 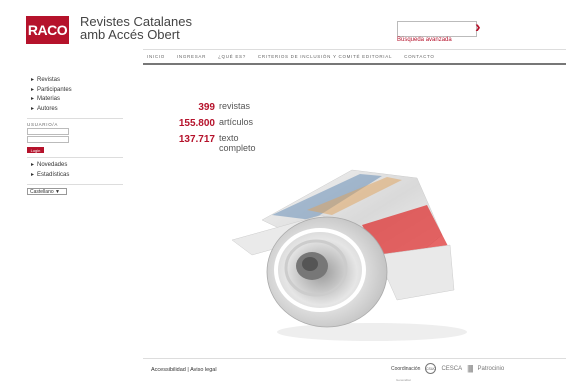 I want to click on footer-sponsors: Coordinación CSUC CESCA ||||| Patrocinio, so click(x=447, y=368).